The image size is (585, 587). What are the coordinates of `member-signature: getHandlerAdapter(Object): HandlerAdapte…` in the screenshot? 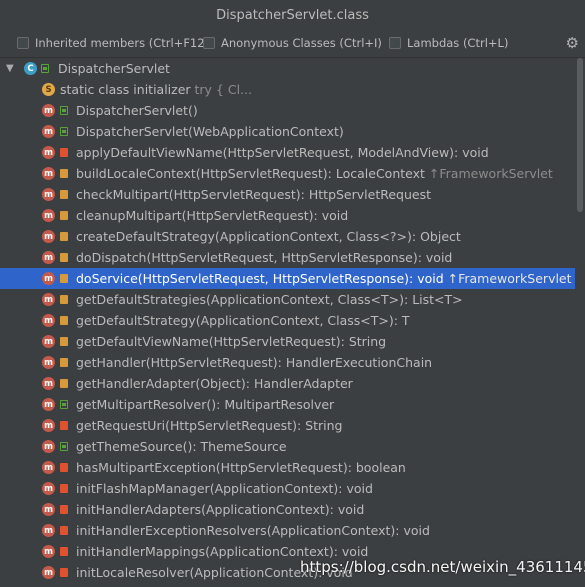 It's located at (214, 383).